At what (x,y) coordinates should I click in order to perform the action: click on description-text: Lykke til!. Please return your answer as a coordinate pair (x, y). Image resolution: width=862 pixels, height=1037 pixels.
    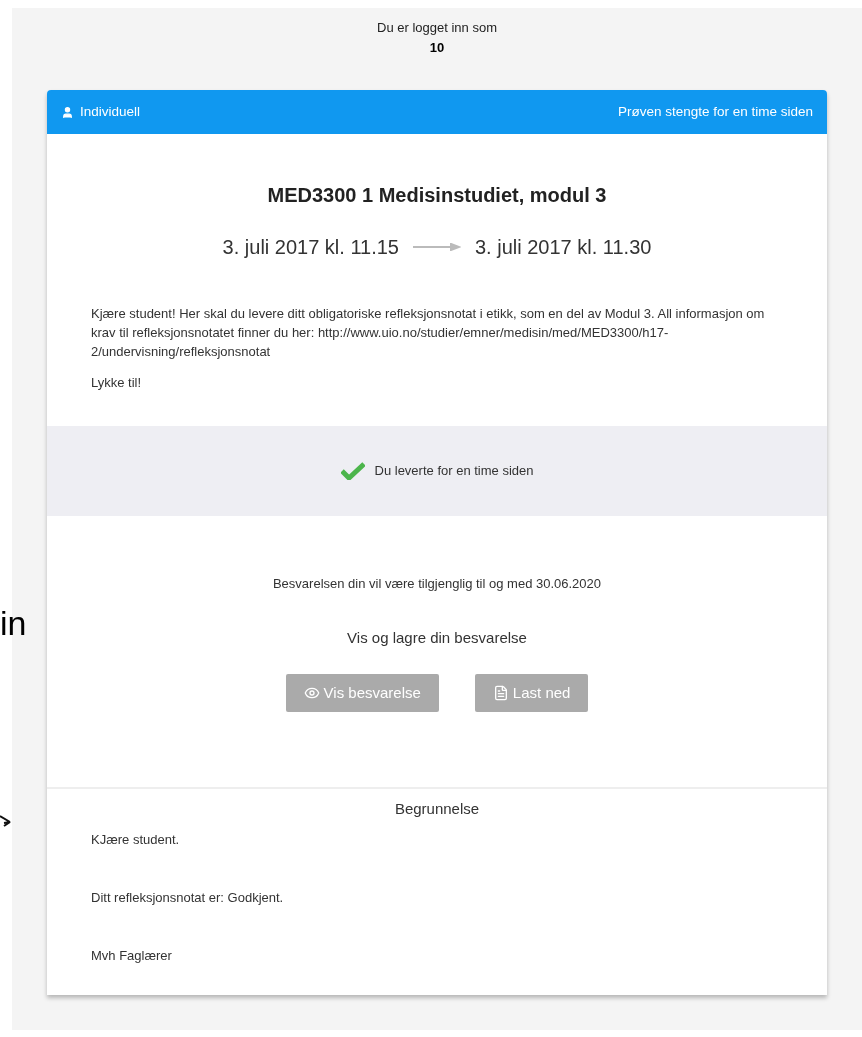
    Looking at the image, I should click on (117, 383).